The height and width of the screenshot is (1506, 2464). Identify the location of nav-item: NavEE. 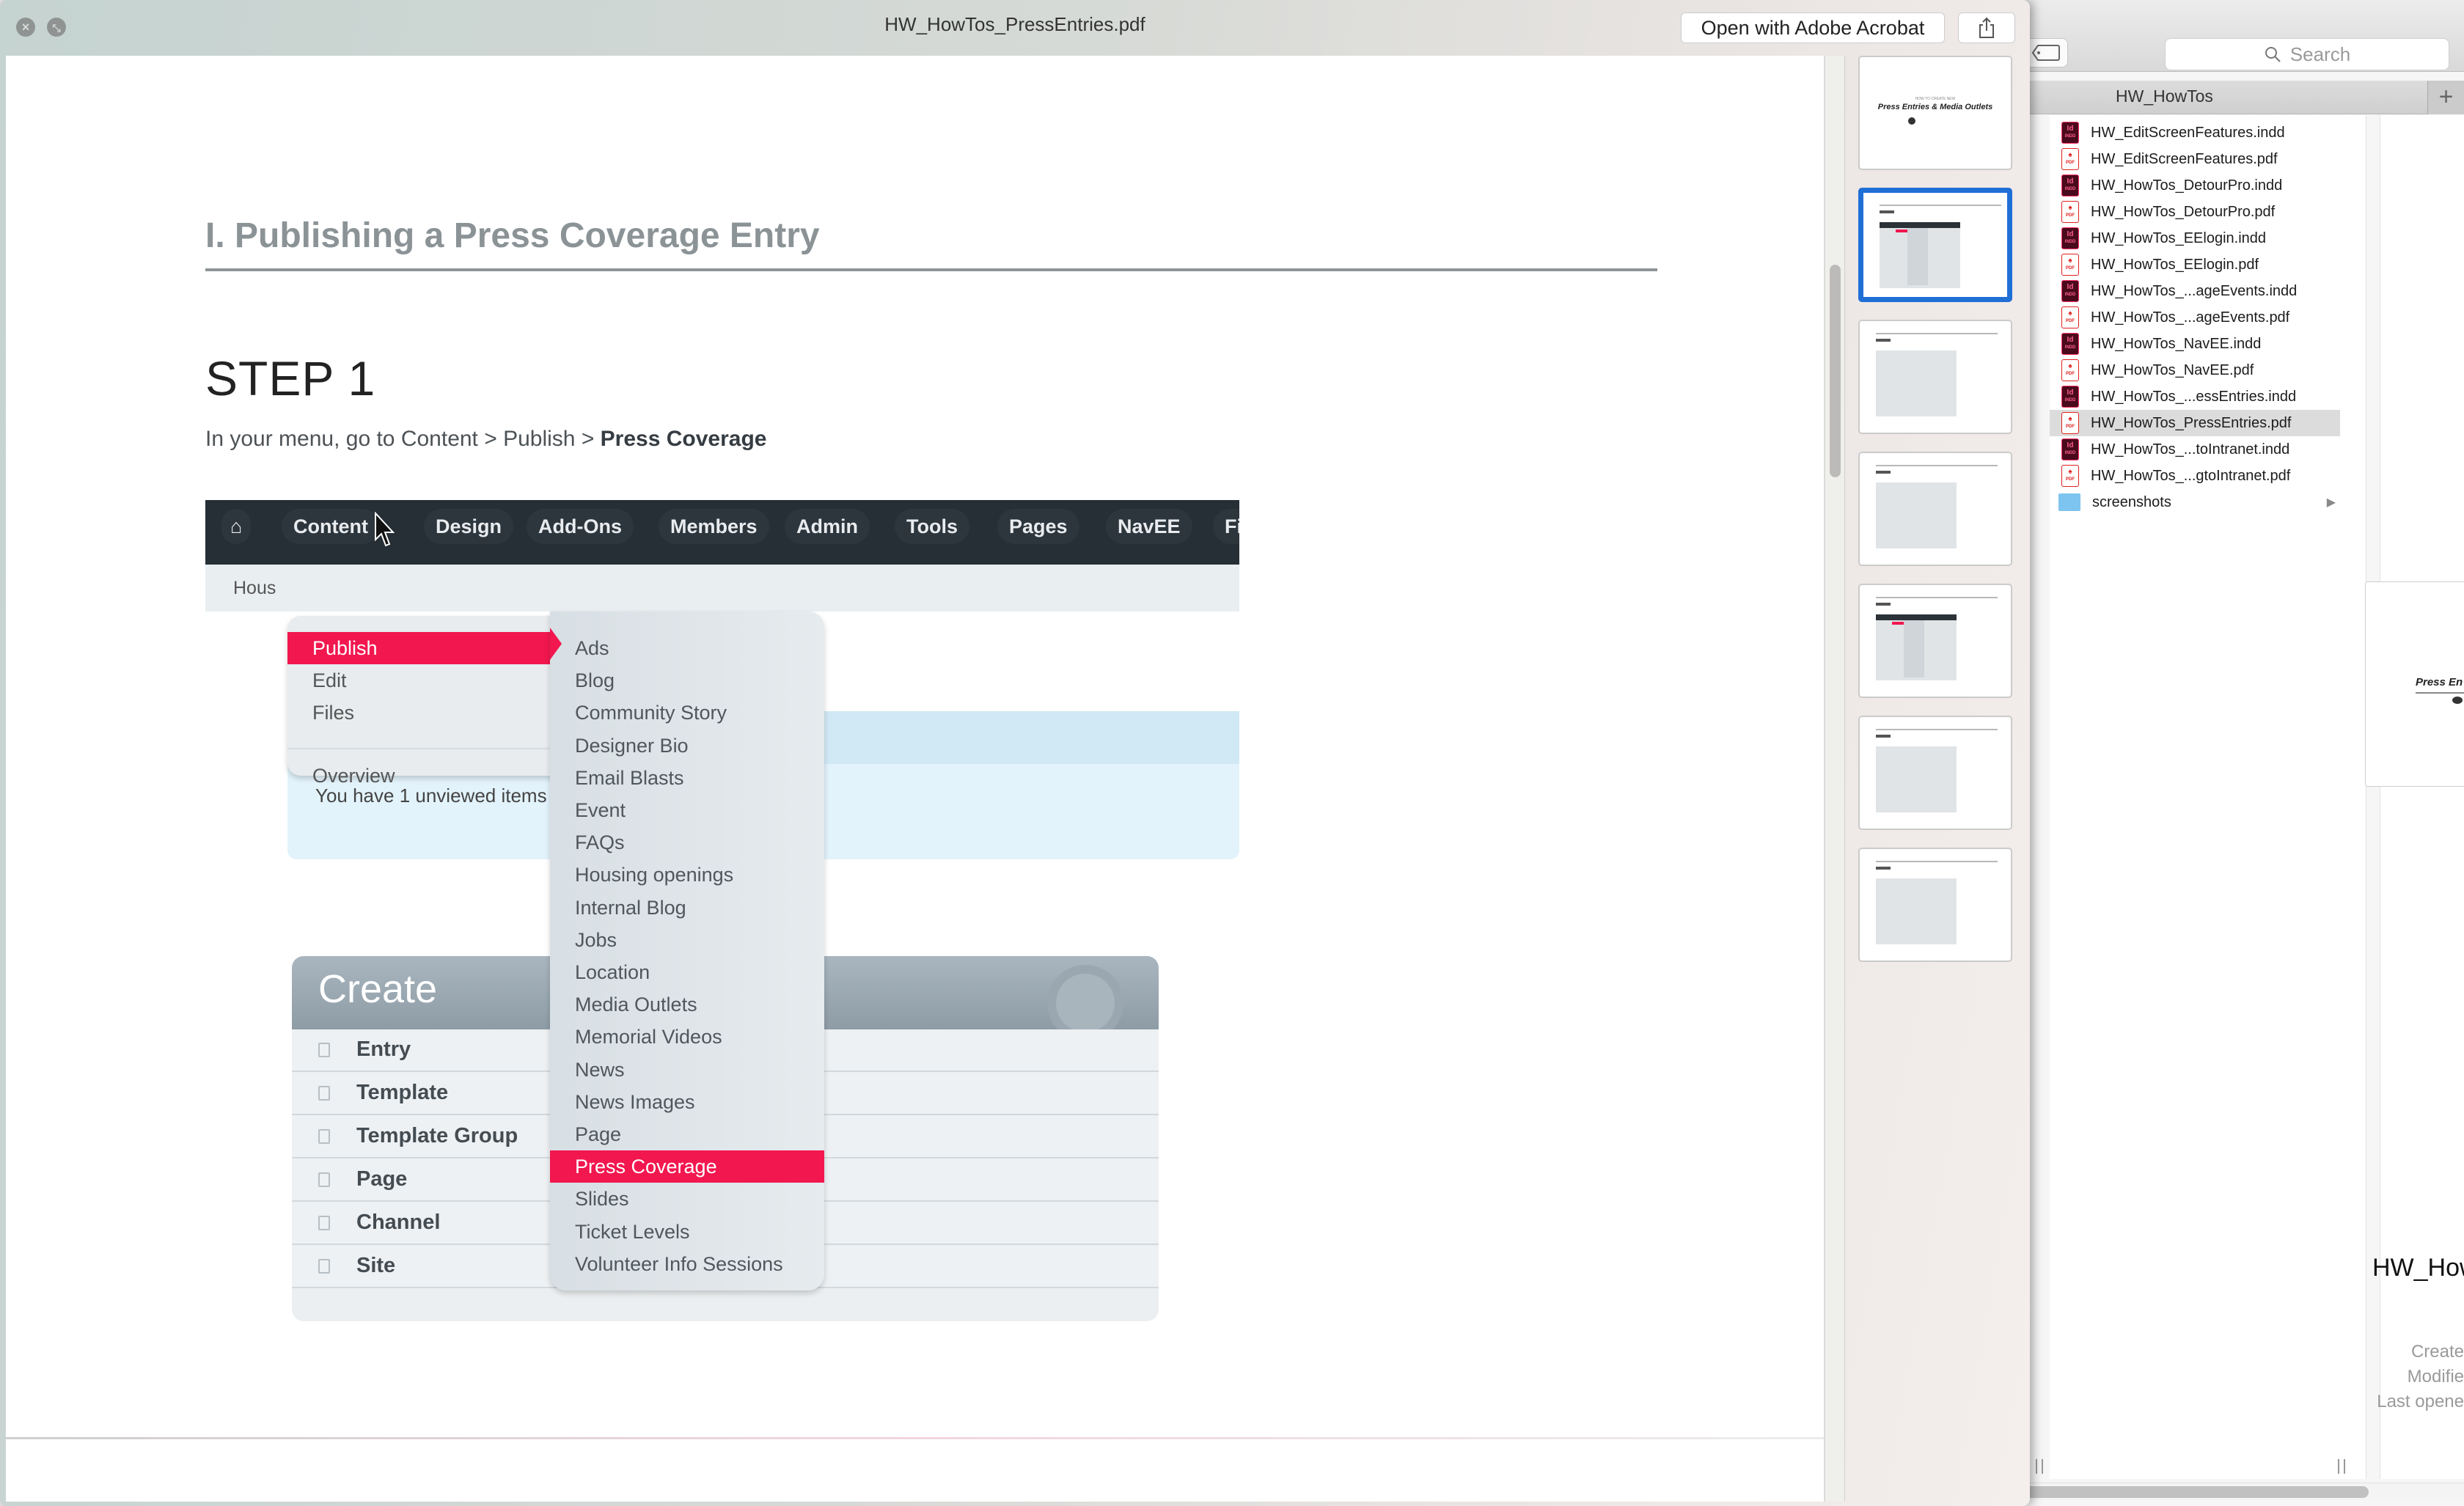
(1149, 526).